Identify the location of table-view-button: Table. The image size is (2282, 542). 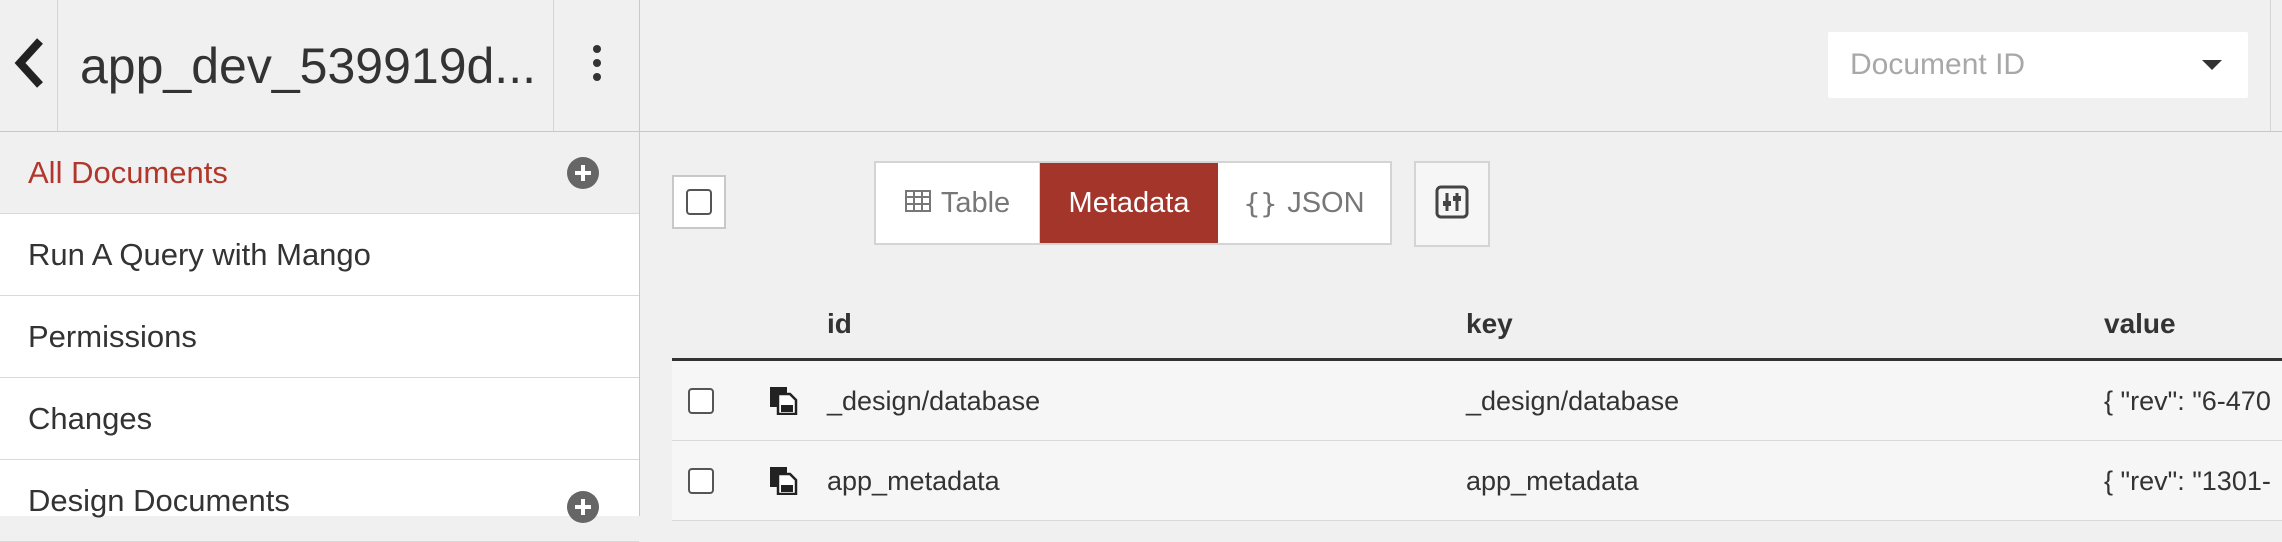
(958, 203).